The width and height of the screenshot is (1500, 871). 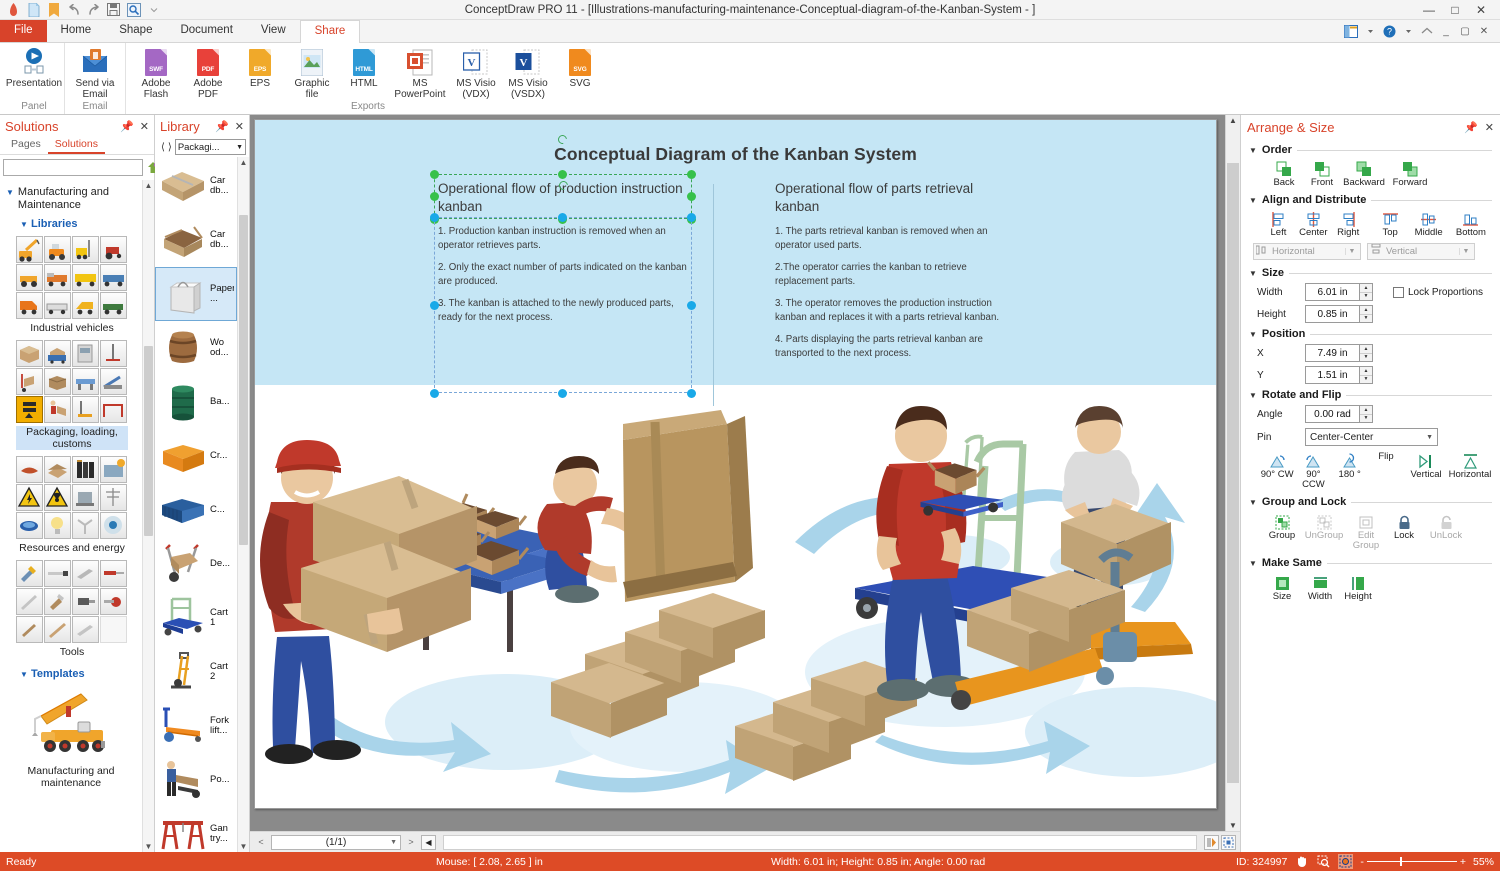 What do you see at coordinates (33, 9) in the screenshot?
I see `new-document-icon` at bounding box center [33, 9].